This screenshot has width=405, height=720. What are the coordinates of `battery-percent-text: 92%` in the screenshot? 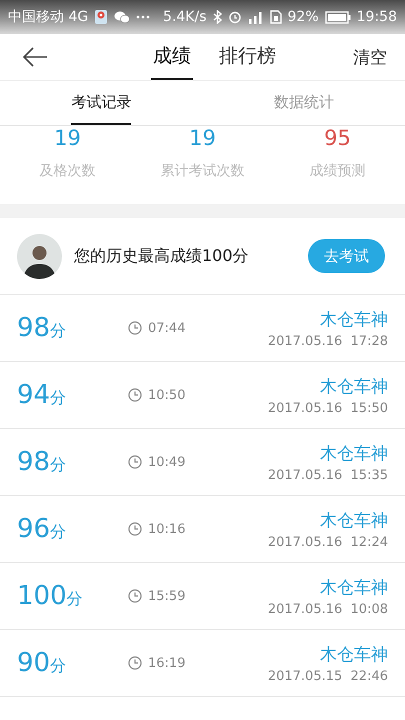 It's located at (303, 17).